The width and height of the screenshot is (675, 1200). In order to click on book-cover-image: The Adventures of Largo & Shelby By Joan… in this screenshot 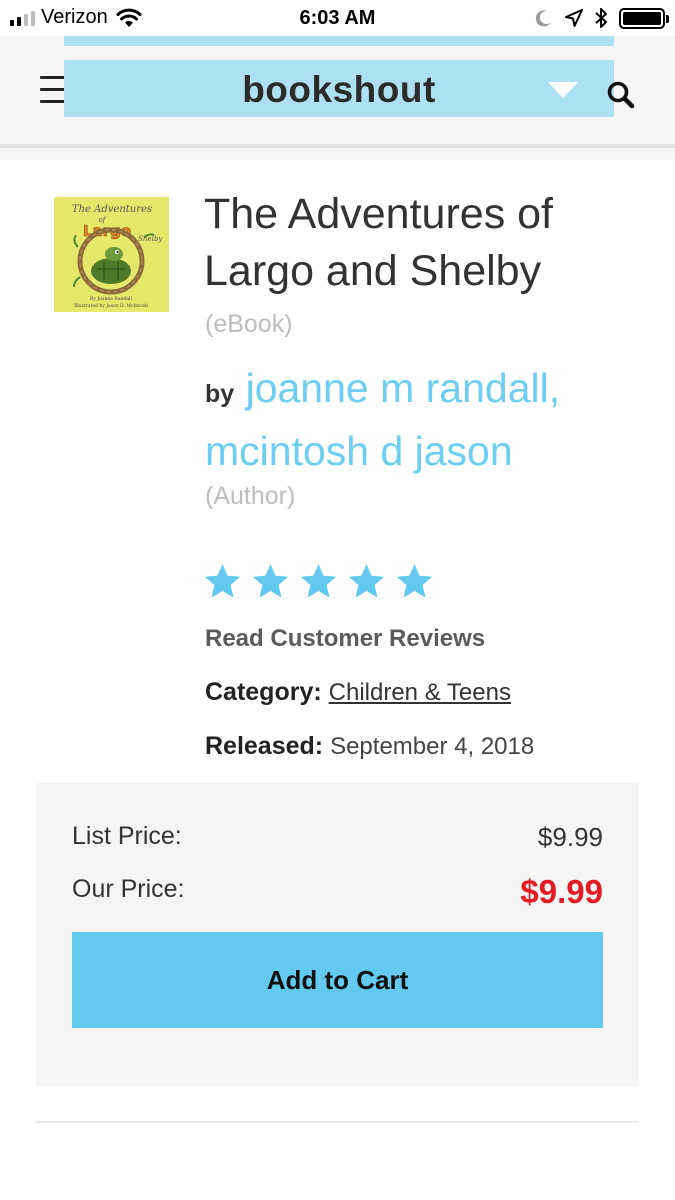, I will do `click(111, 254)`.